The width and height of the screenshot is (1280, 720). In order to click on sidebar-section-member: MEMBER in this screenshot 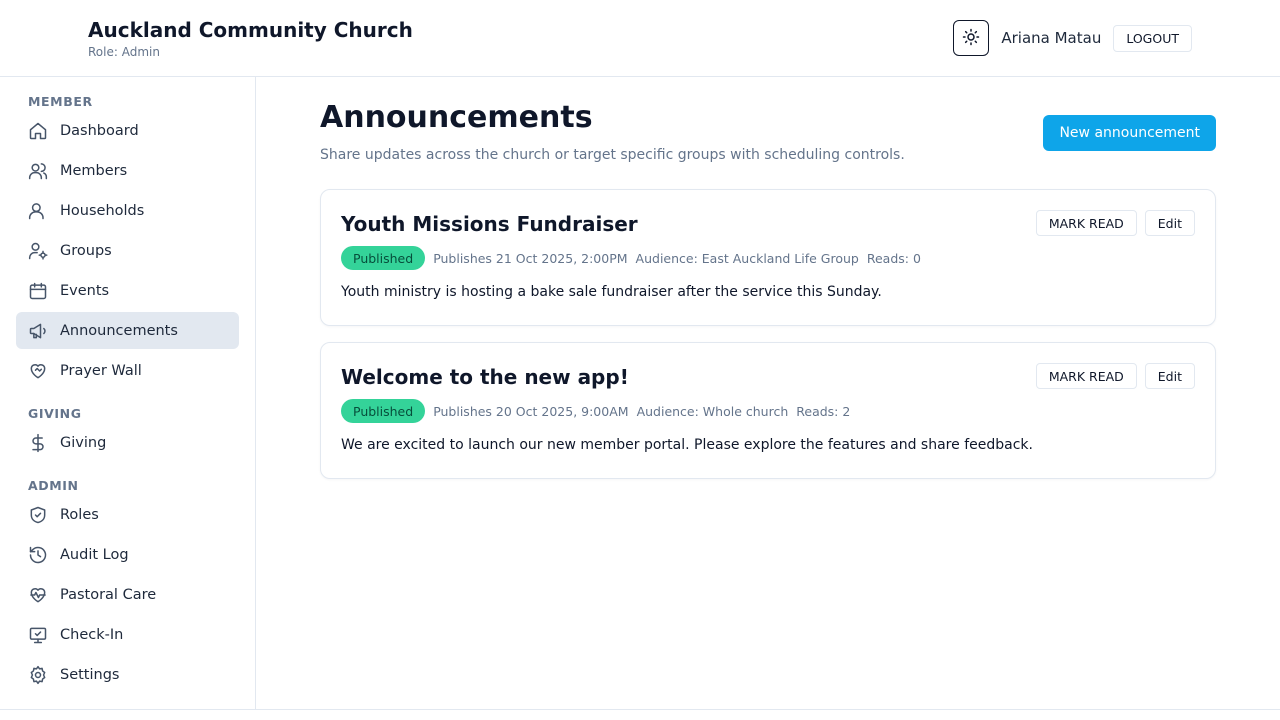, I will do `click(60, 101)`.